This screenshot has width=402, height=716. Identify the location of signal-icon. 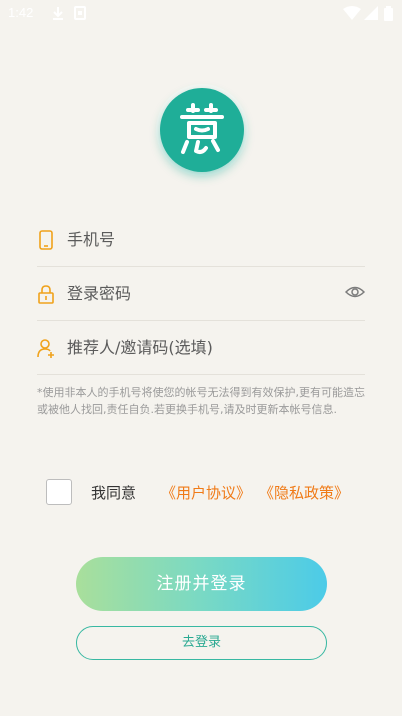
(371, 15).